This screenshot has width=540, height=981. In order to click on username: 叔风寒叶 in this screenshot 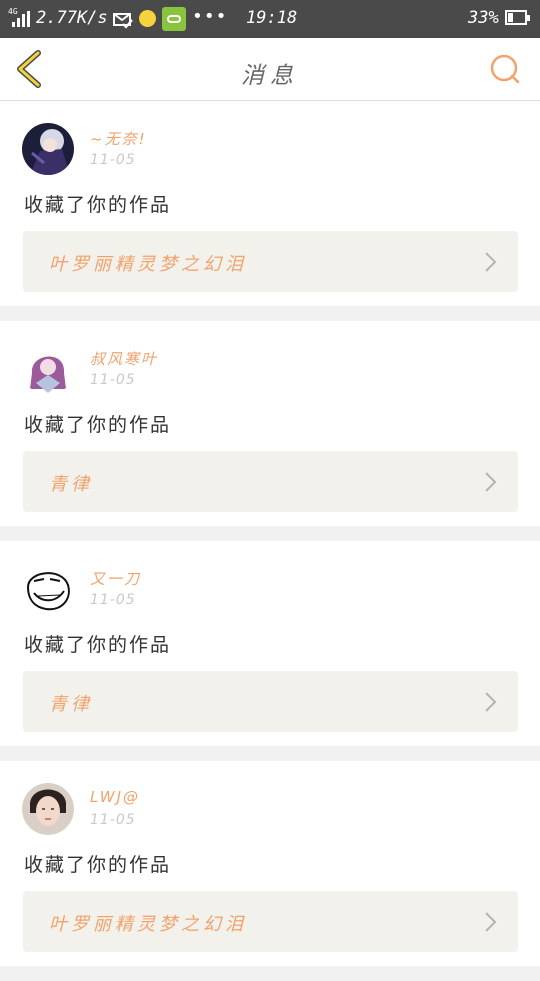, I will do `click(124, 358)`.